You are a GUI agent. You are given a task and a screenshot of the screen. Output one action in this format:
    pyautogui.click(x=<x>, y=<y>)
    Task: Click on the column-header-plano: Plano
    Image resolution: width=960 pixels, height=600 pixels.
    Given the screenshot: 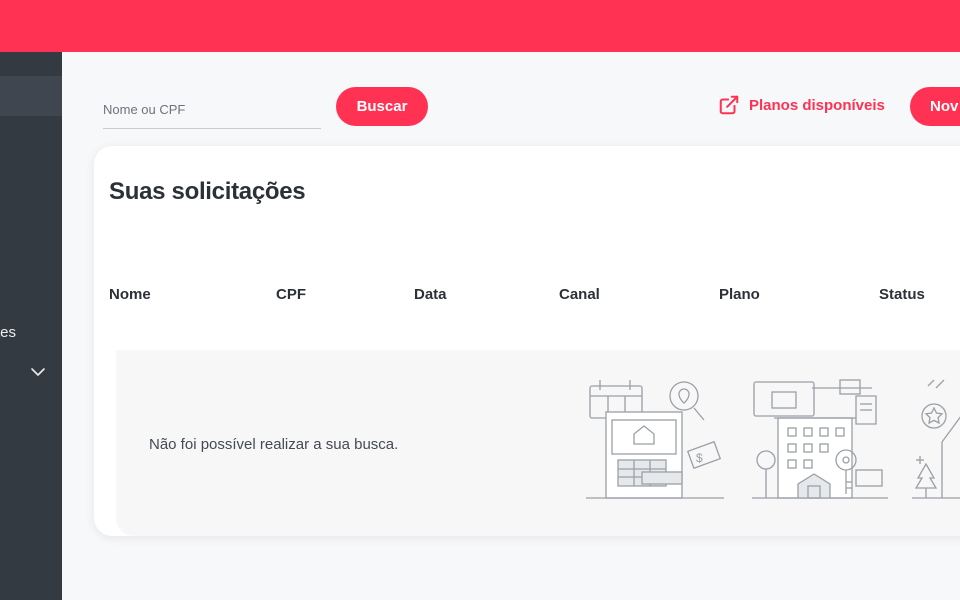 What is the action you would take?
    pyautogui.click(x=739, y=294)
    